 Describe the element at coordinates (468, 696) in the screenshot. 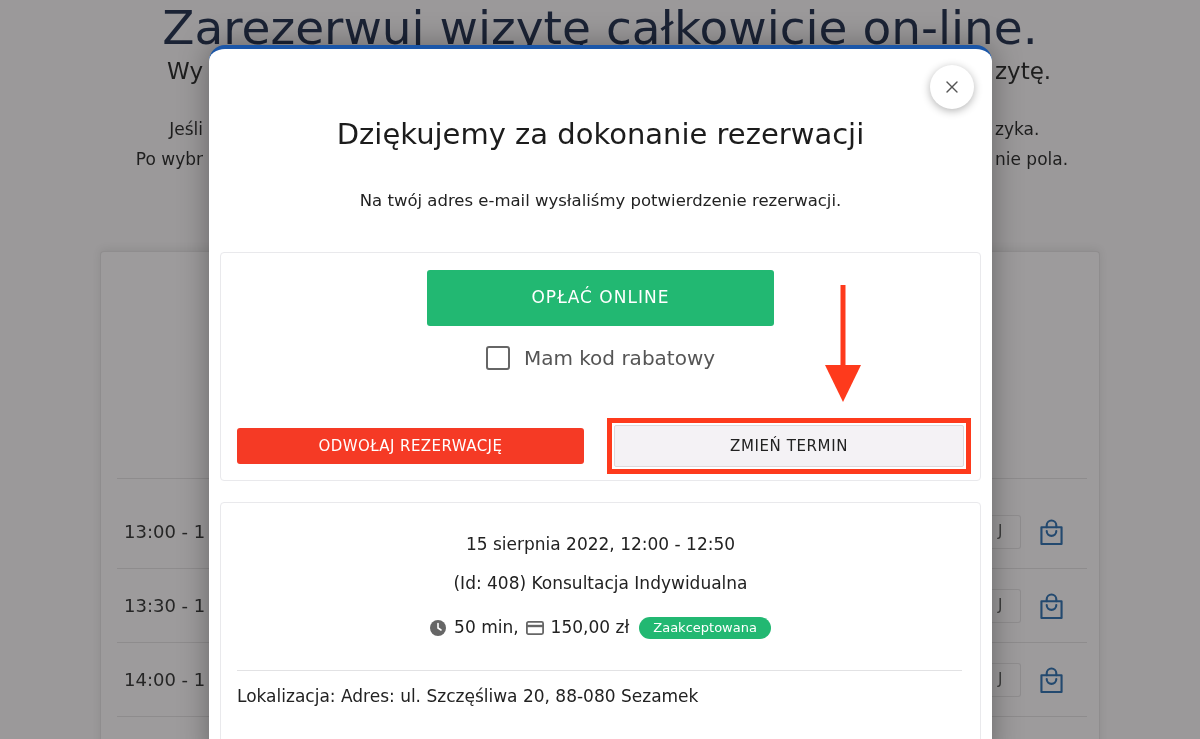

I see `booking-location: Lokalizacja: Adres: ul. Szczęśliwa 20, 88-080 Sezamek` at that location.